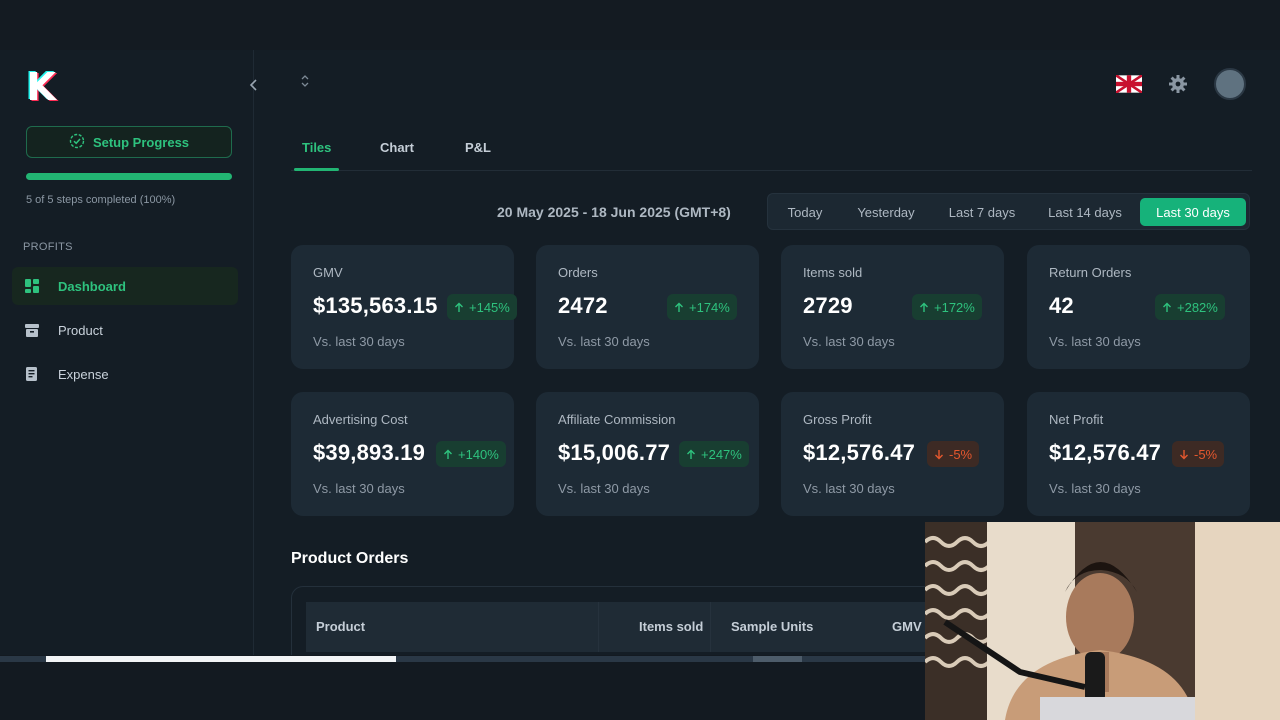 The height and width of the screenshot is (720, 1280). I want to click on tab-chart: Chart, so click(397, 147).